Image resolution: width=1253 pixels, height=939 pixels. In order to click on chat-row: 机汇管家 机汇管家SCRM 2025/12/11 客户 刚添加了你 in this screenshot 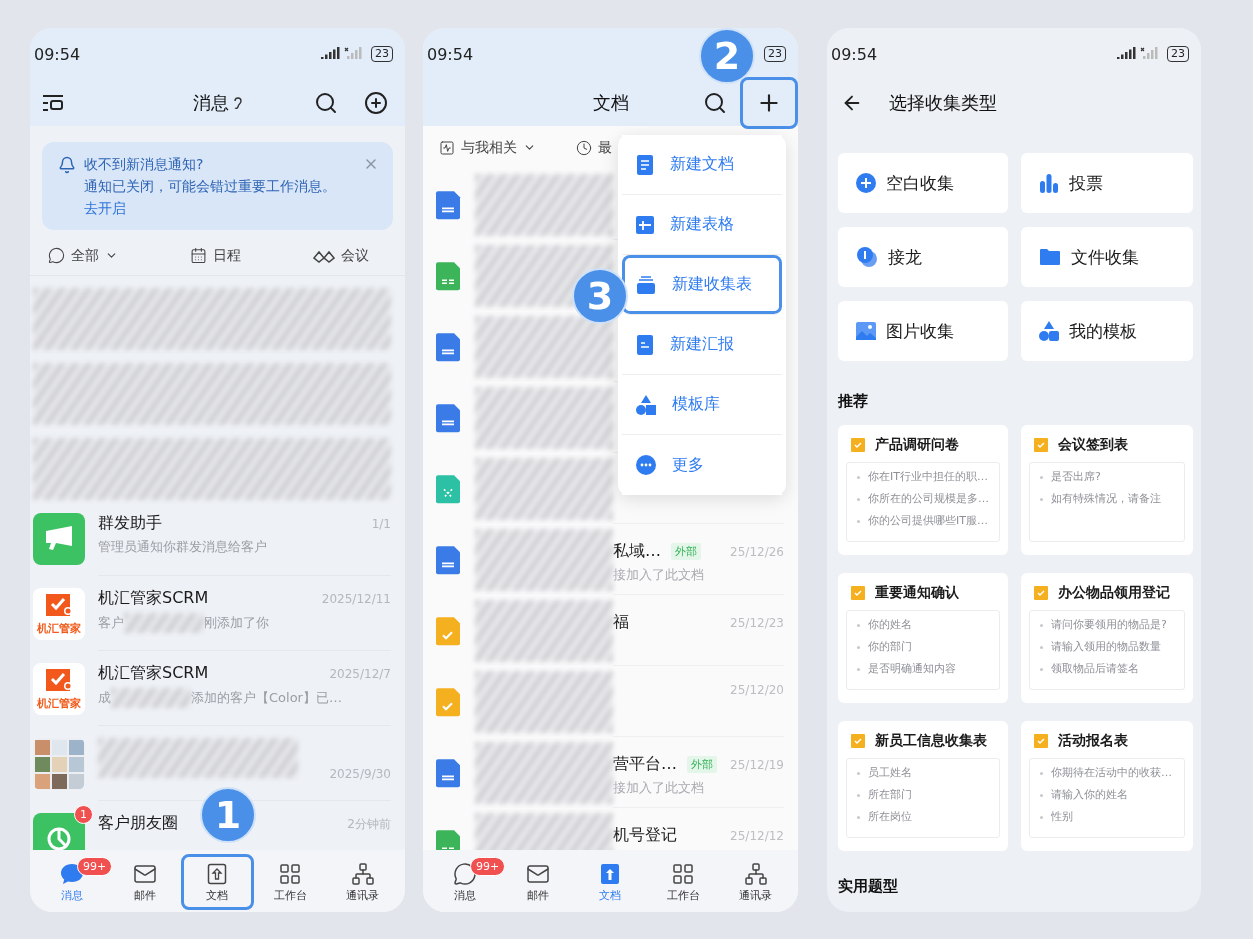, I will do `click(217, 613)`.